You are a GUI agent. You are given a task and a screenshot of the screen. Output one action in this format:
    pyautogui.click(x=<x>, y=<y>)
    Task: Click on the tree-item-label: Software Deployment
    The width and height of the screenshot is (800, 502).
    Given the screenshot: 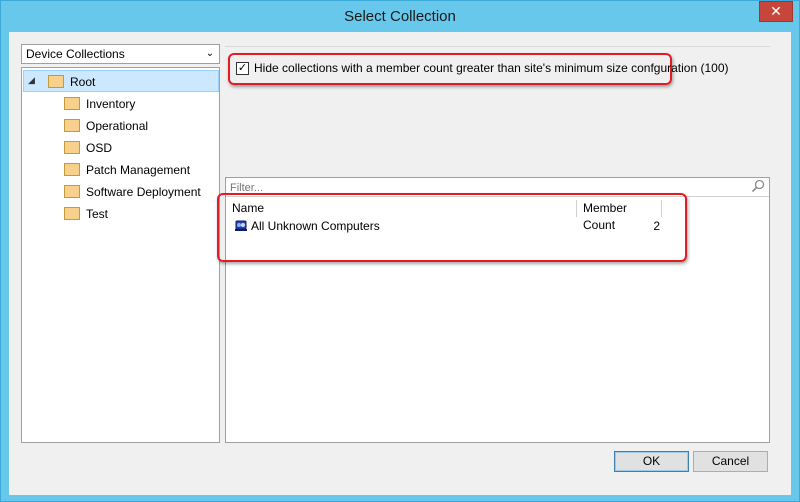 What is the action you would take?
    pyautogui.click(x=143, y=192)
    